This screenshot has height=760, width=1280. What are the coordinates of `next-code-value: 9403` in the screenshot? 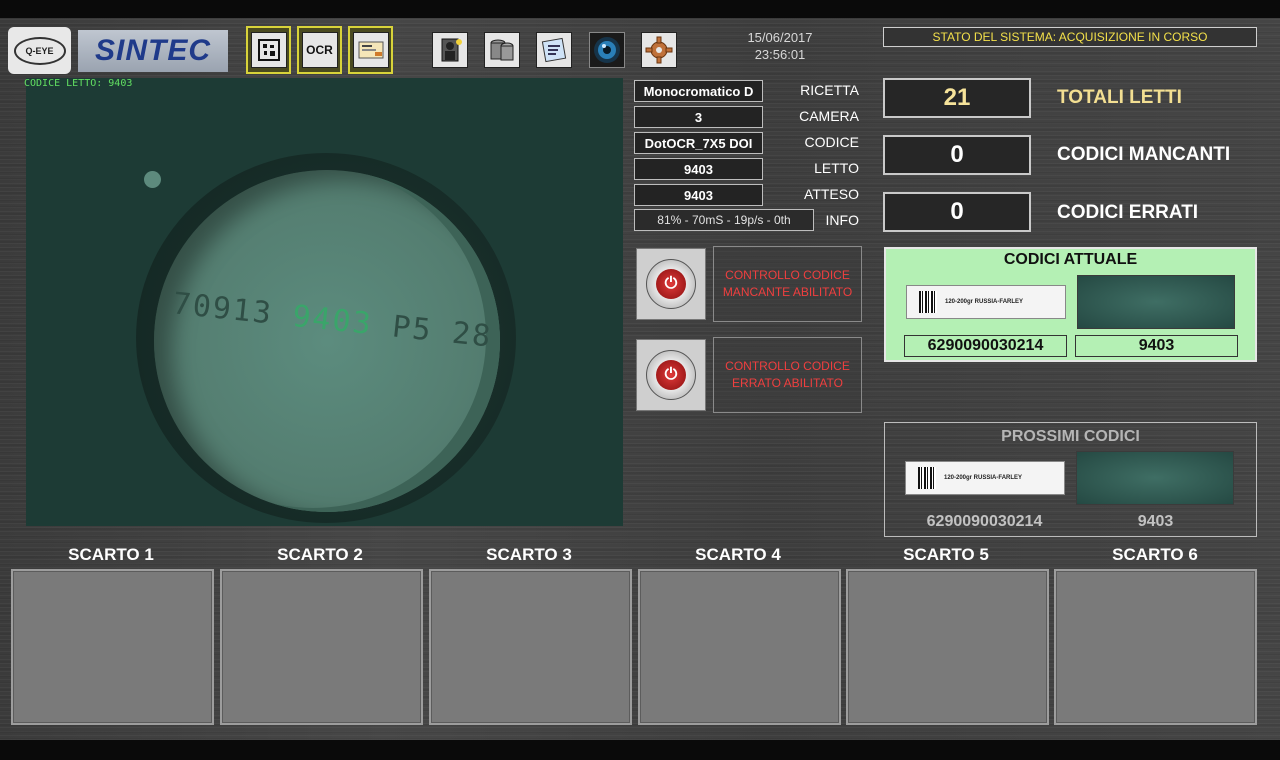 It's located at (1155, 521).